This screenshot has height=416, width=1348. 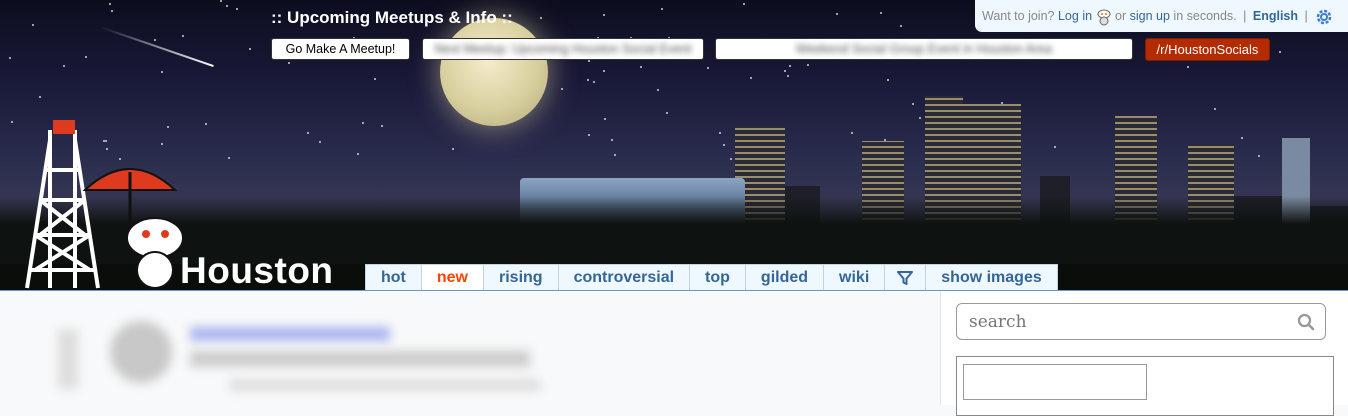 What do you see at coordinates (1275, 16) in the screenshot?
I see `language-link: English` at bounding box center [1275, 16].